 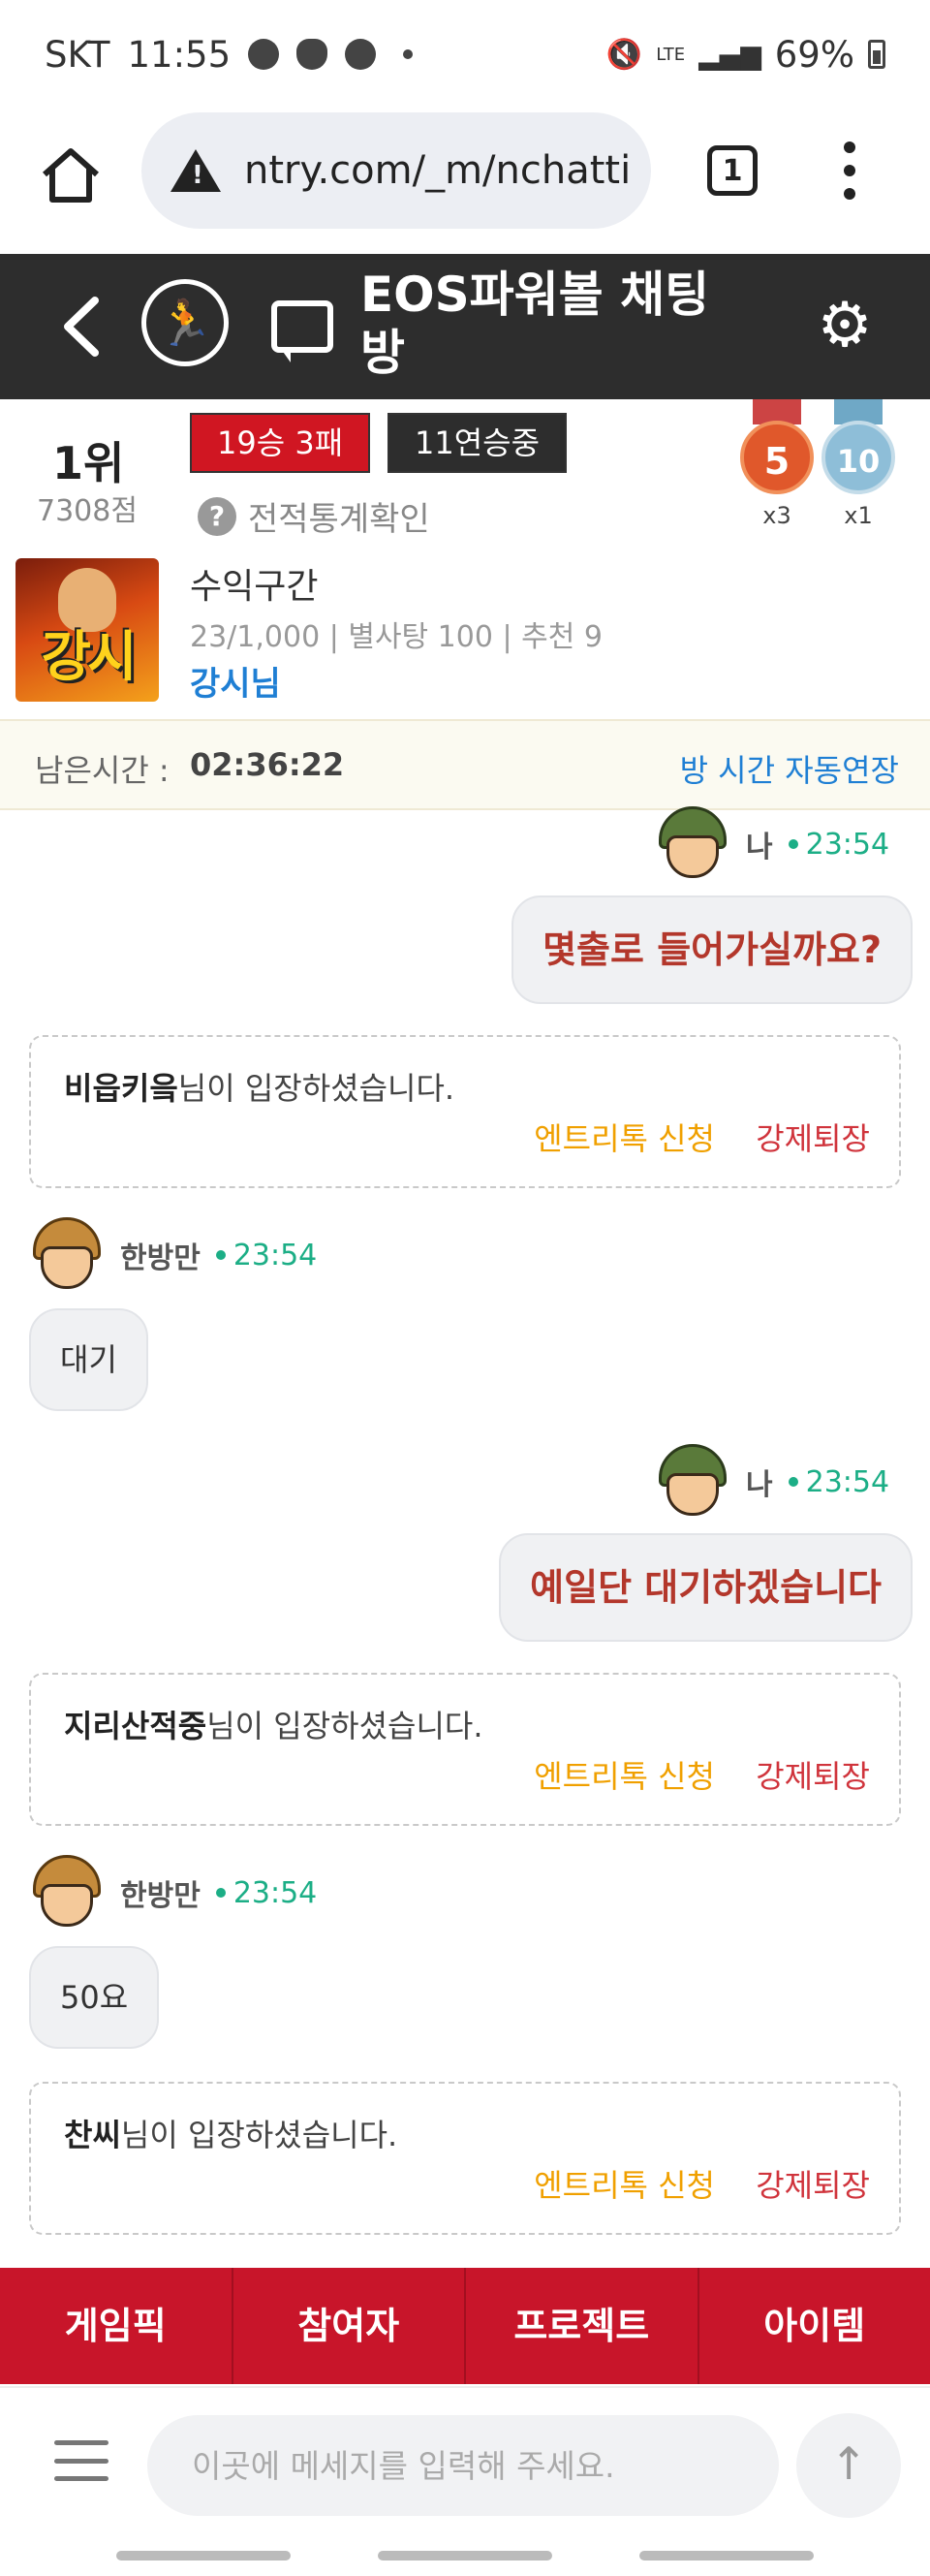 What do you see at coordinates (465, 2555) in the screenshot?
I see `home-hint` at bounding box center [465, 2555].